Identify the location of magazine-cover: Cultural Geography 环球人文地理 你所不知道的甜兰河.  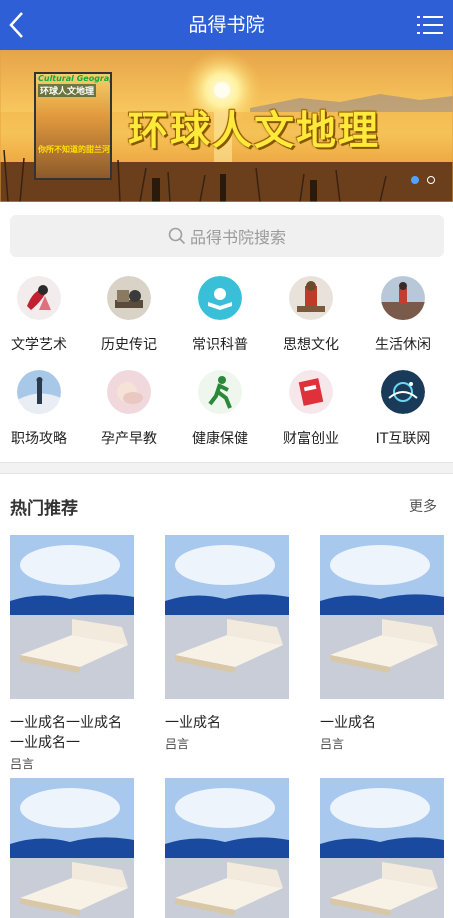
(73, 126).